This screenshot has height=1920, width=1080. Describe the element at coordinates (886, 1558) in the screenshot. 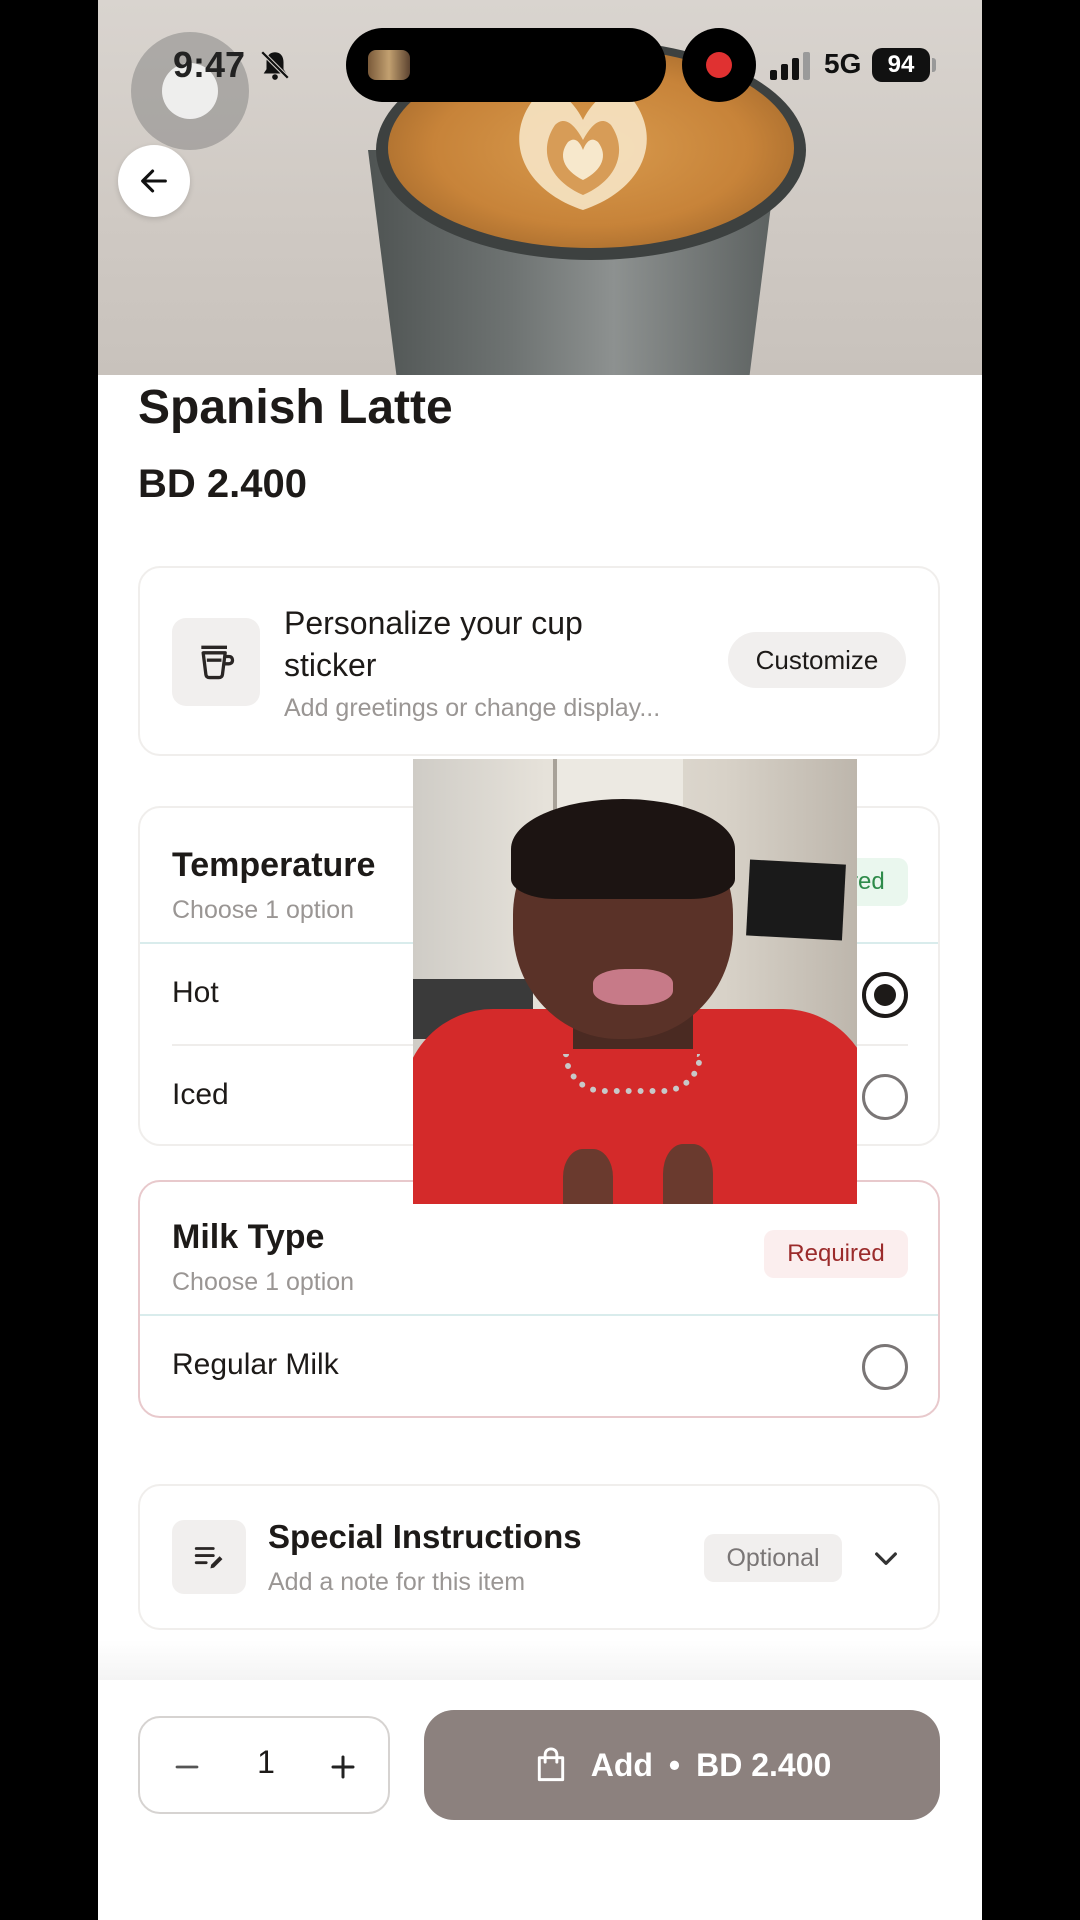

I see `chevron-down-icon` at that location.